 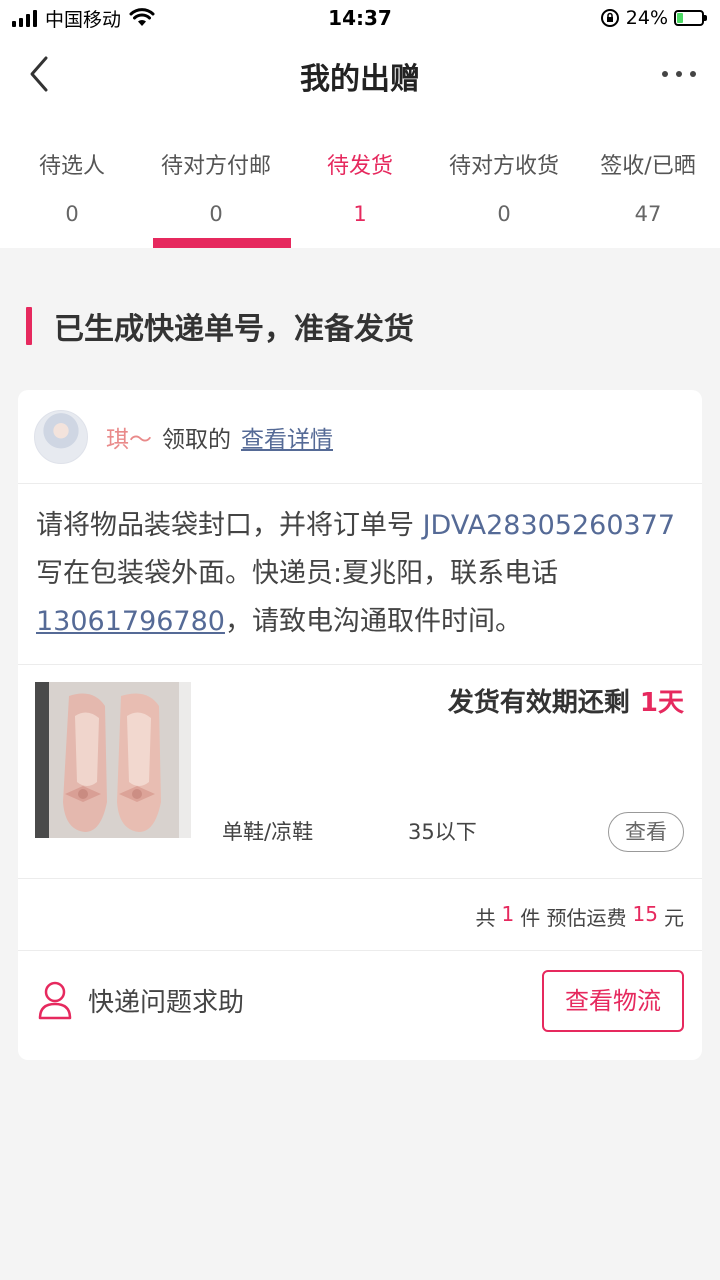 What do you see at coordinates (360, 79) in the screenshot?
I see `page-title: 我的出赠` at bounding box center [360, 79].